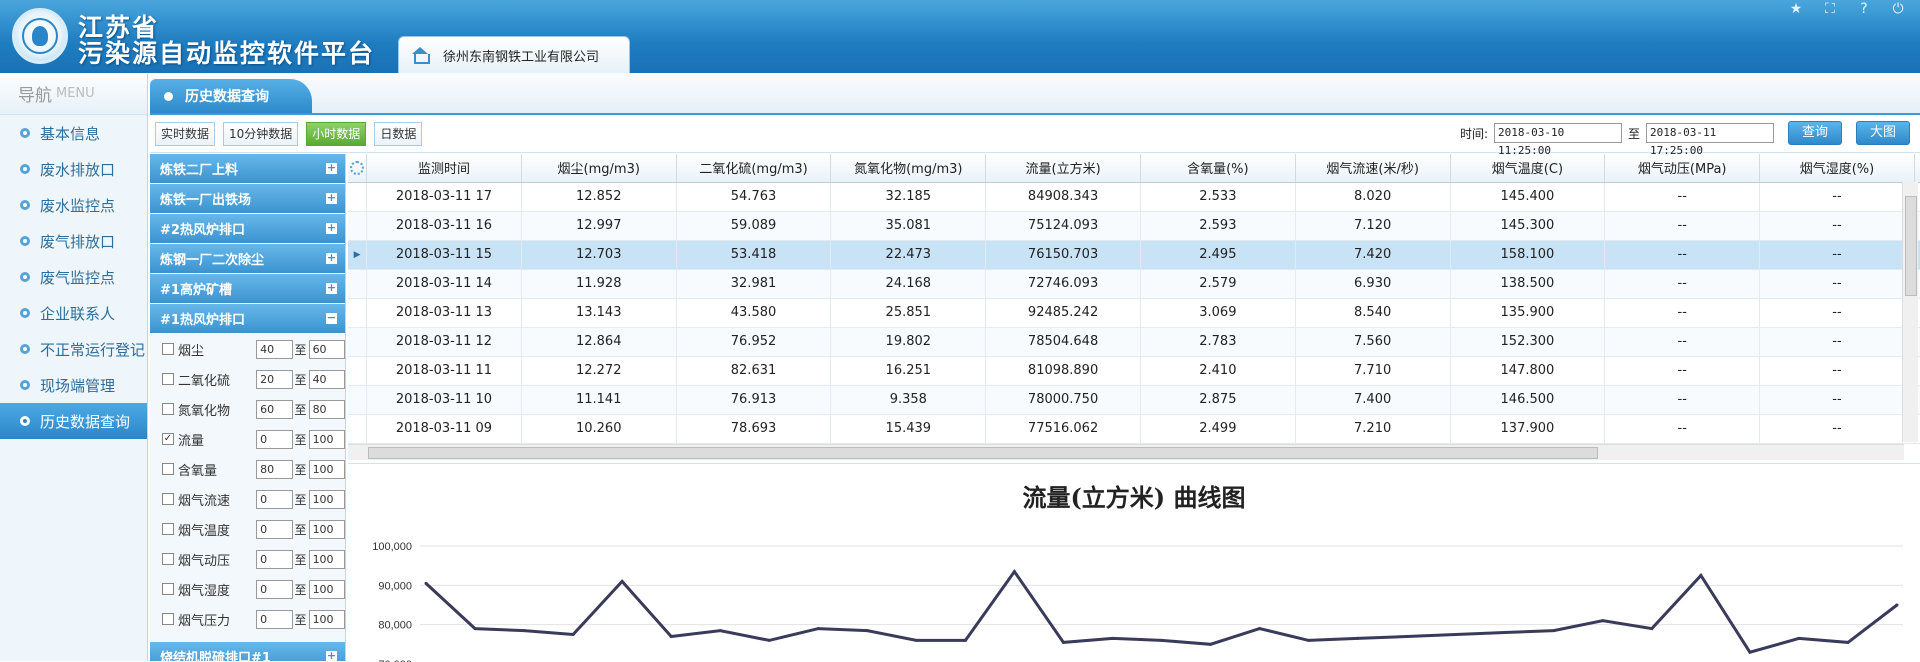  What do you see at coordinates (398, 133) in the screenshot?
I see `data-type-button: 日数据` at bounding box center [398, 133].